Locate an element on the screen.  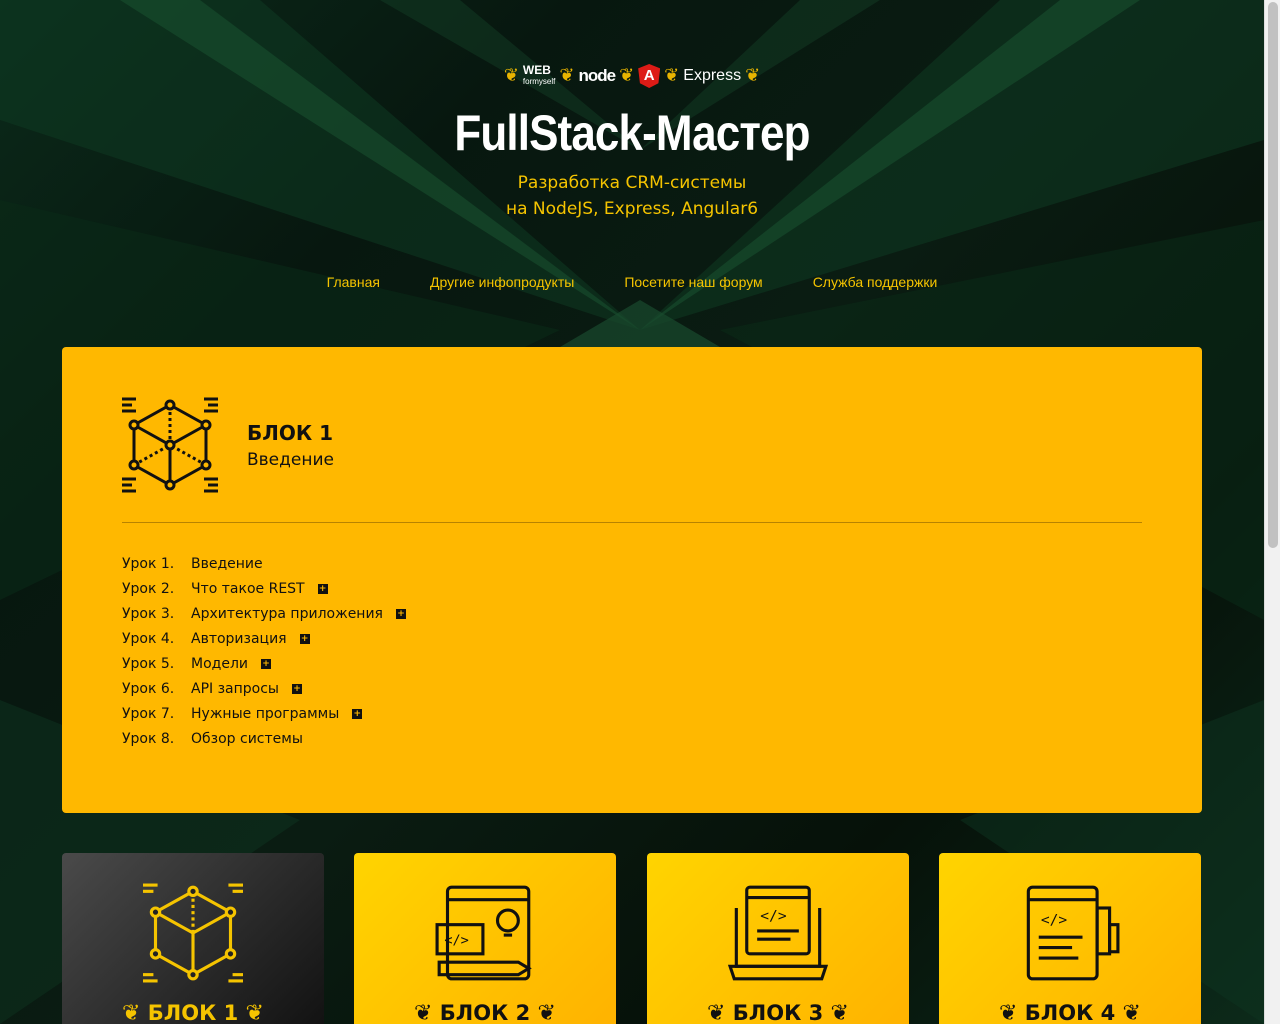
express-logo: Express is located at coordinates (712, 75).